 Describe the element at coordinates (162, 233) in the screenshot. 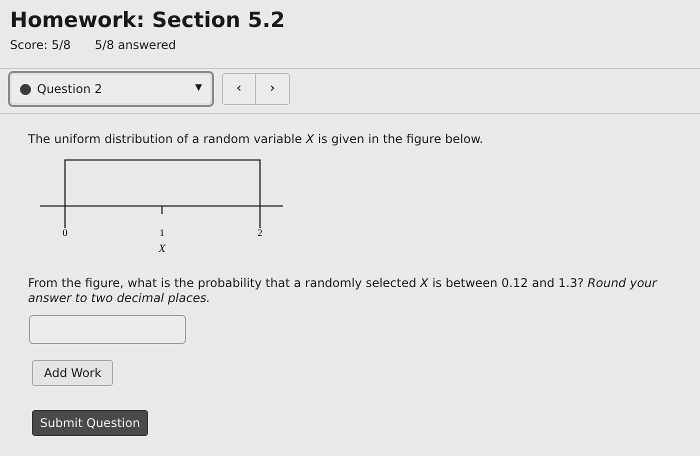

I see `tick-label: 1` at that location.